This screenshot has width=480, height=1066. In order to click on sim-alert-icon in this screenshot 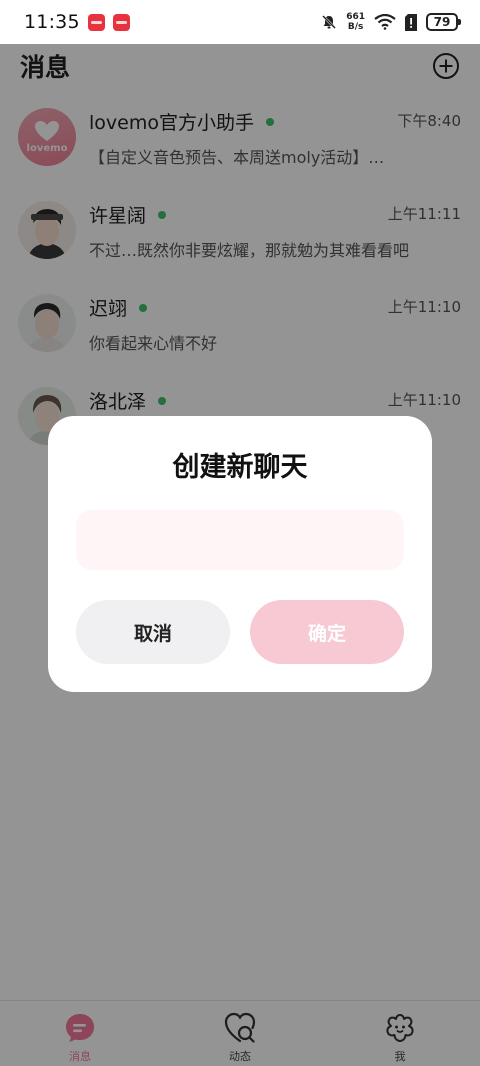, I will do `click(411, 22)`.